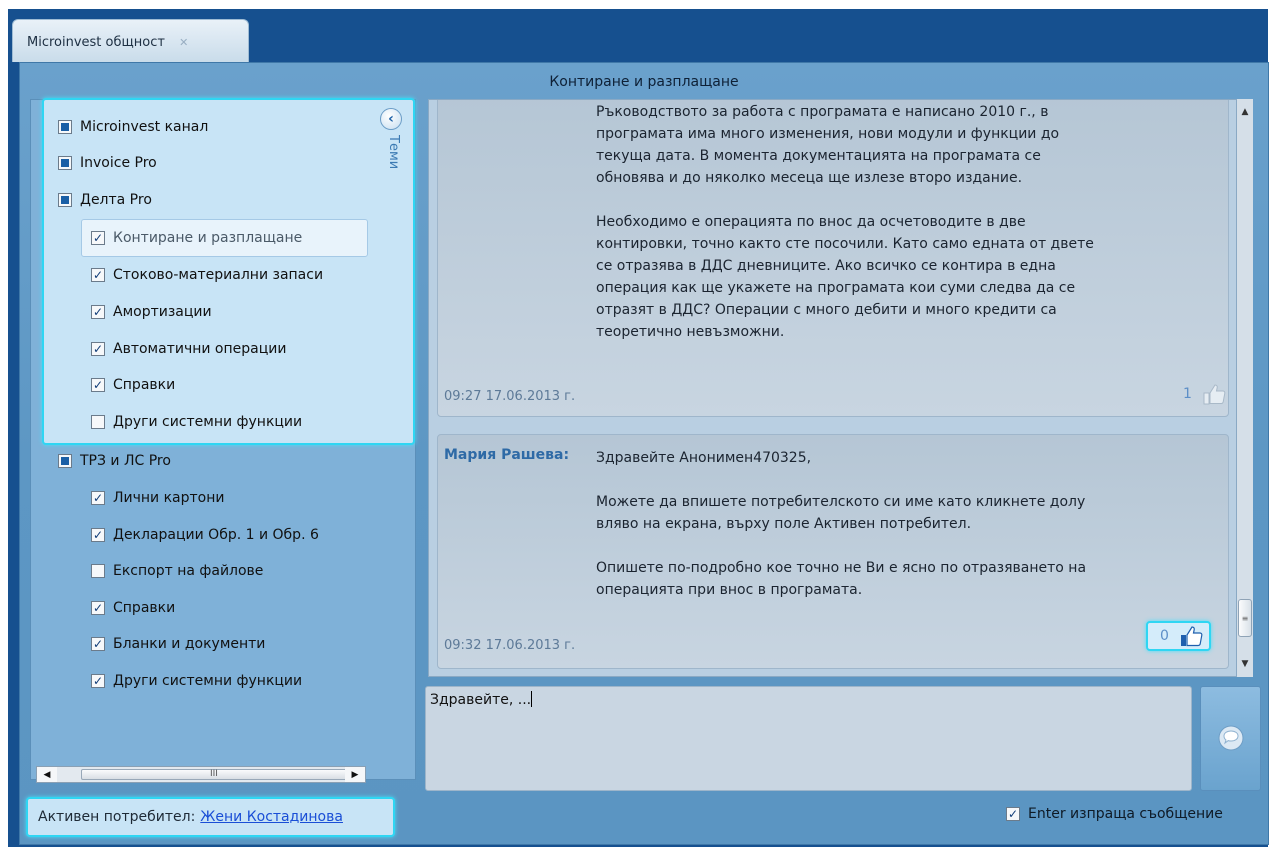 The image size is (1271, 847). What do you see at coordinates (214, 774) in the screenshot?
I see `grip-icon: III` at bounding box center [214, 774].